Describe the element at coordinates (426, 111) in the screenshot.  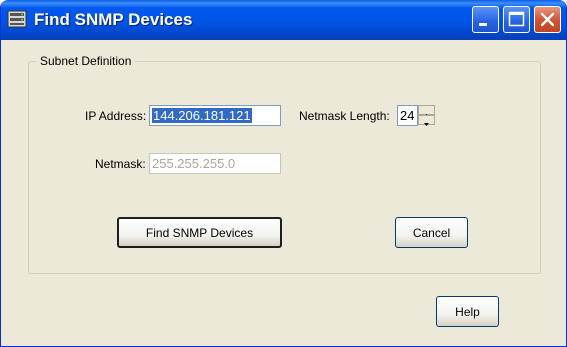
I see `spin-up-button` at that location.